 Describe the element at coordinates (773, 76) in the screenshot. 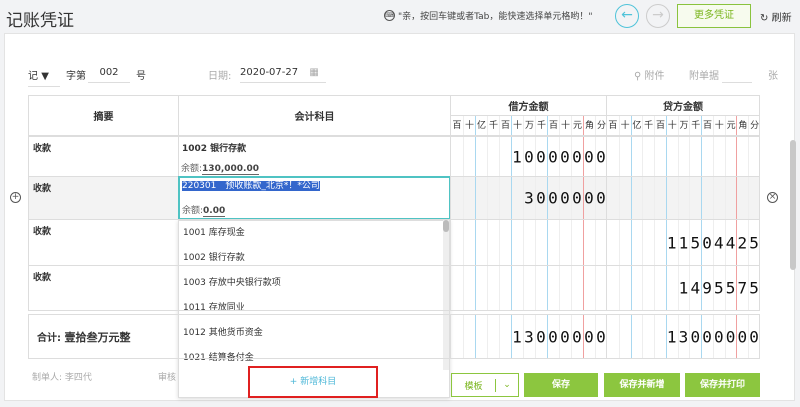

I see `zhang-label: 张` at that location.